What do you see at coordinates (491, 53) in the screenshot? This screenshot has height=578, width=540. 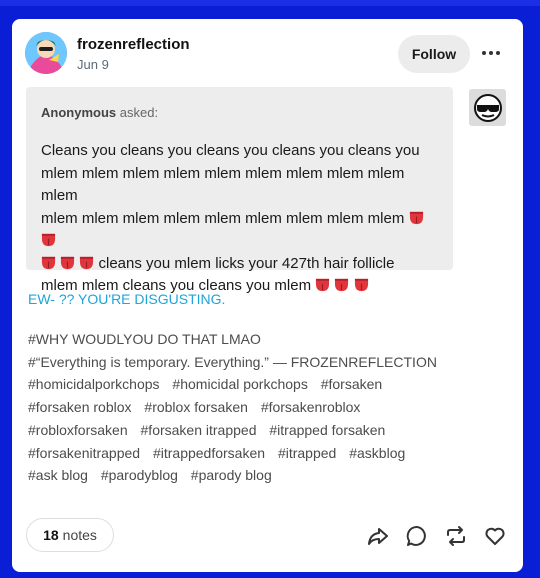 I see `more-options-icon` at bounding box center [491, 53].